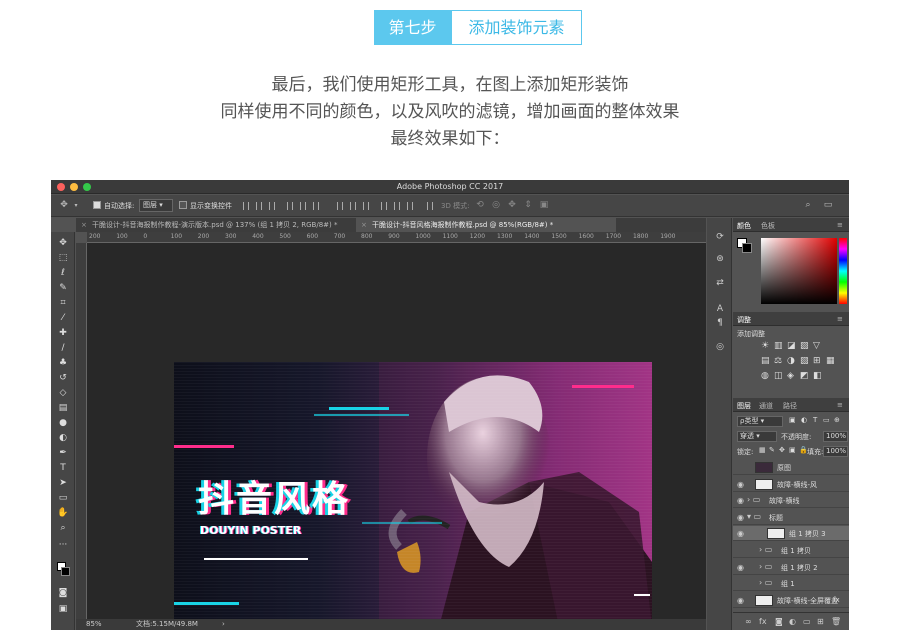 The height and width of the screenshot is (635, 900). Describe the element at coordinates (791, 517) in the screenshot. I see `layer-row: ◉ ▾ ▭ 标题` at that location.